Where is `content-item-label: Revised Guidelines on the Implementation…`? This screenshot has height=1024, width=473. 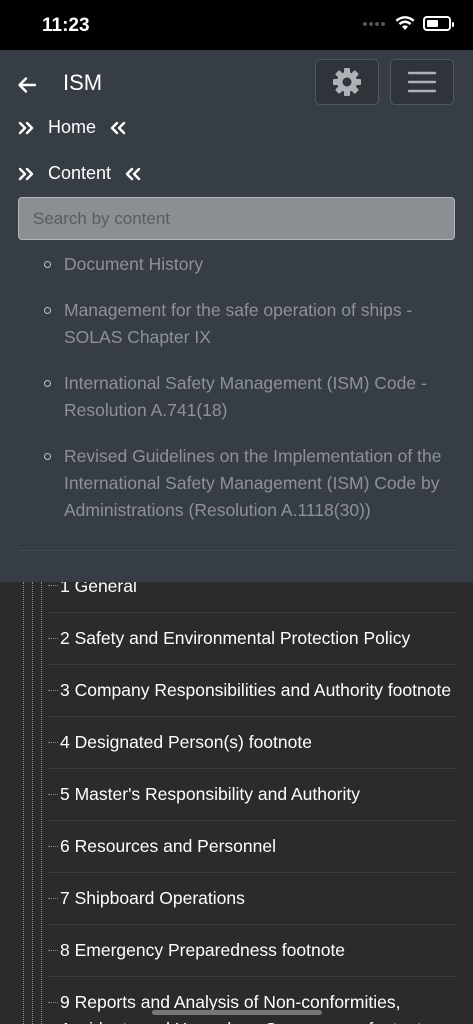
content-item-label: Revised Guidelines on the Implementation… is located at coordinates (252, 483).